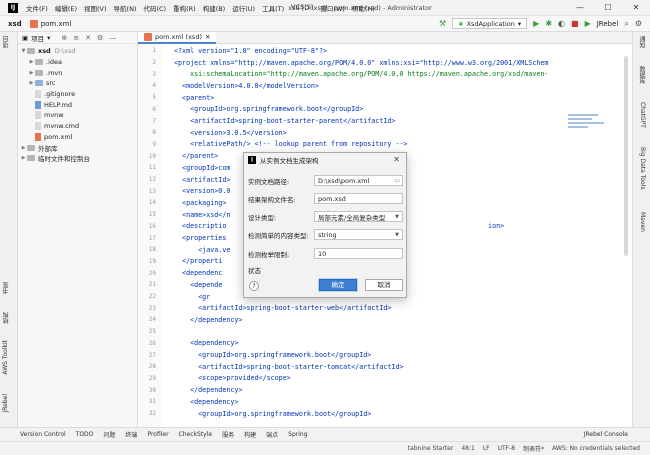 The width and height of the screenshot is (650, 455). I want to click on enum-limit-input: 10, so click(358, 253).